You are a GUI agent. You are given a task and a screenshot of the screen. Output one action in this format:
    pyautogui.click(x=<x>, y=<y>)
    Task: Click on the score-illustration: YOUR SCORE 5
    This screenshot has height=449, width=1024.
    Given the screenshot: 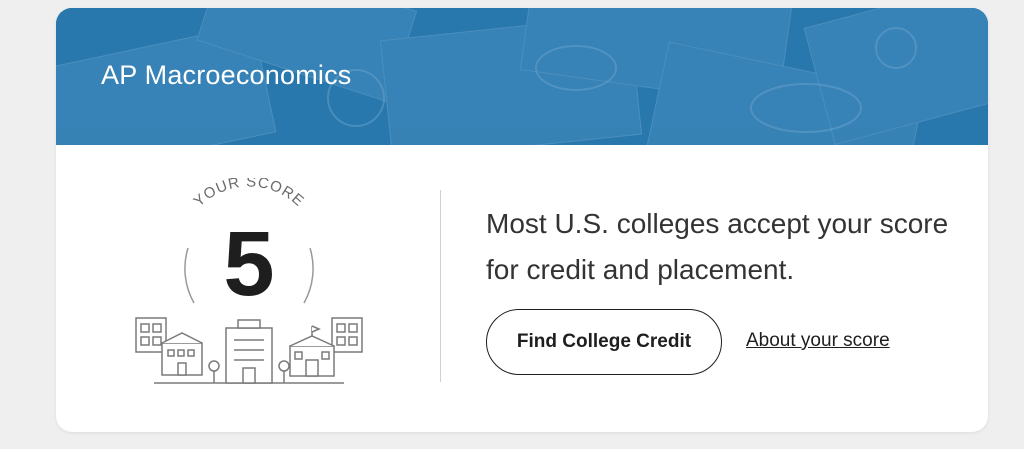 What is the action you would take?
    pyautogui.click(x=249, y=285)
    